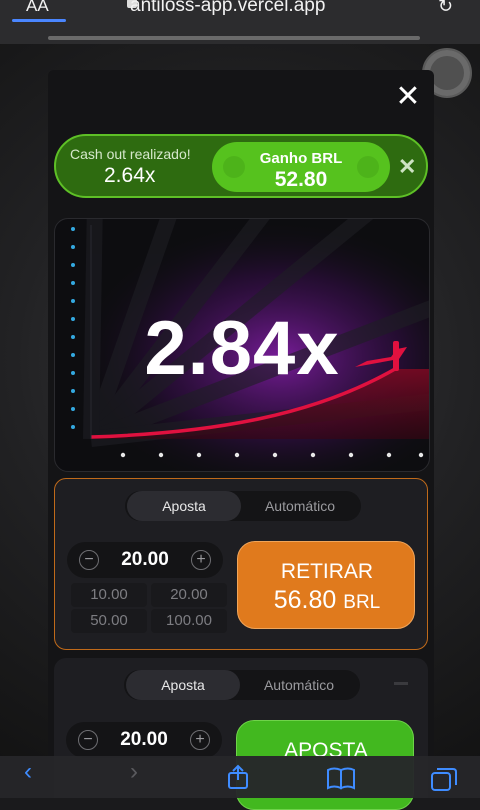 The width and height of the screenshot is (480, 810). Describe the element at coordinates (408, 98) in the screenshot. I see `close-icon: ✕` at that location.